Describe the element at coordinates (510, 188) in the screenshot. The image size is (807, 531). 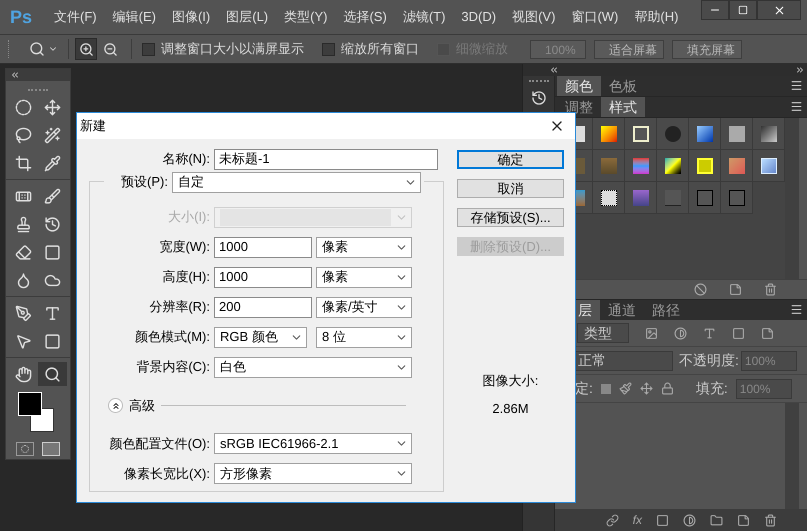
I see `dialog-button: 取消` at that location.